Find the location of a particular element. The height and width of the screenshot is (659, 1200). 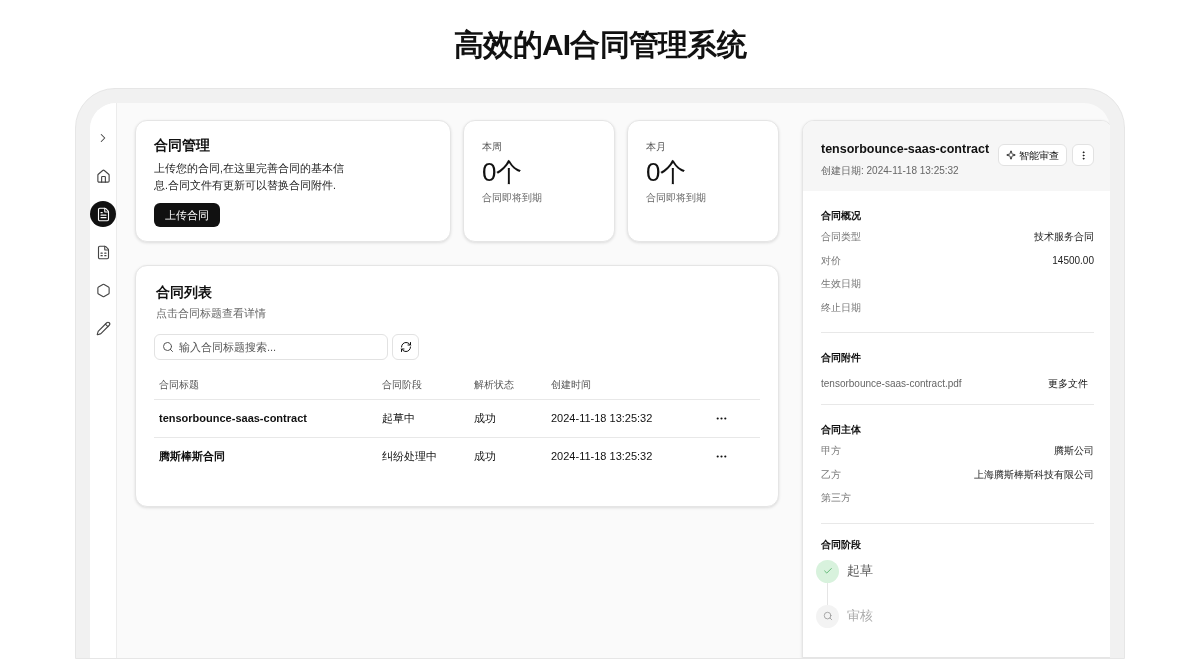

detail-title: tensorbounce-saas-contract is located at coordinates (905, 149).